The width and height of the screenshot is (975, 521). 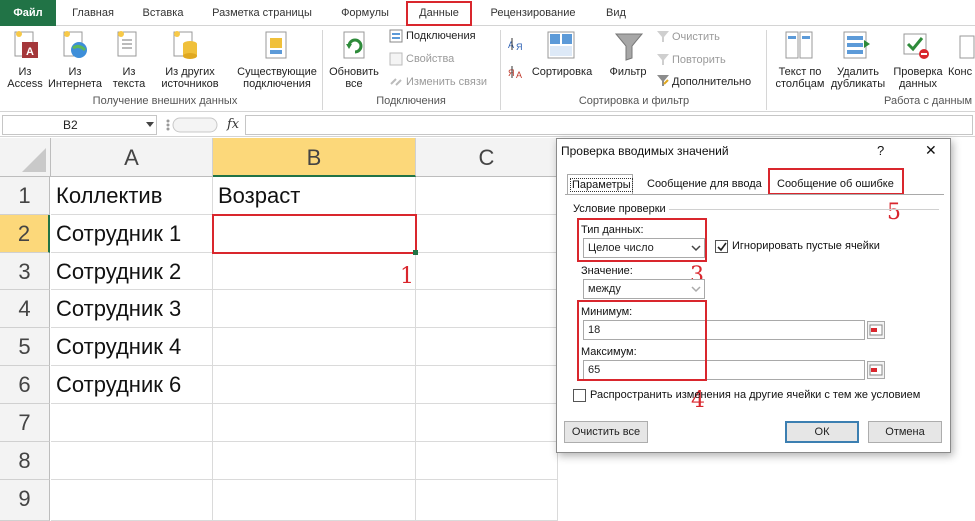 What do you see at coordinates (562, 72) in the screenshot?
I see `sort-button: Сортировка` at bounding box center [562, 72].